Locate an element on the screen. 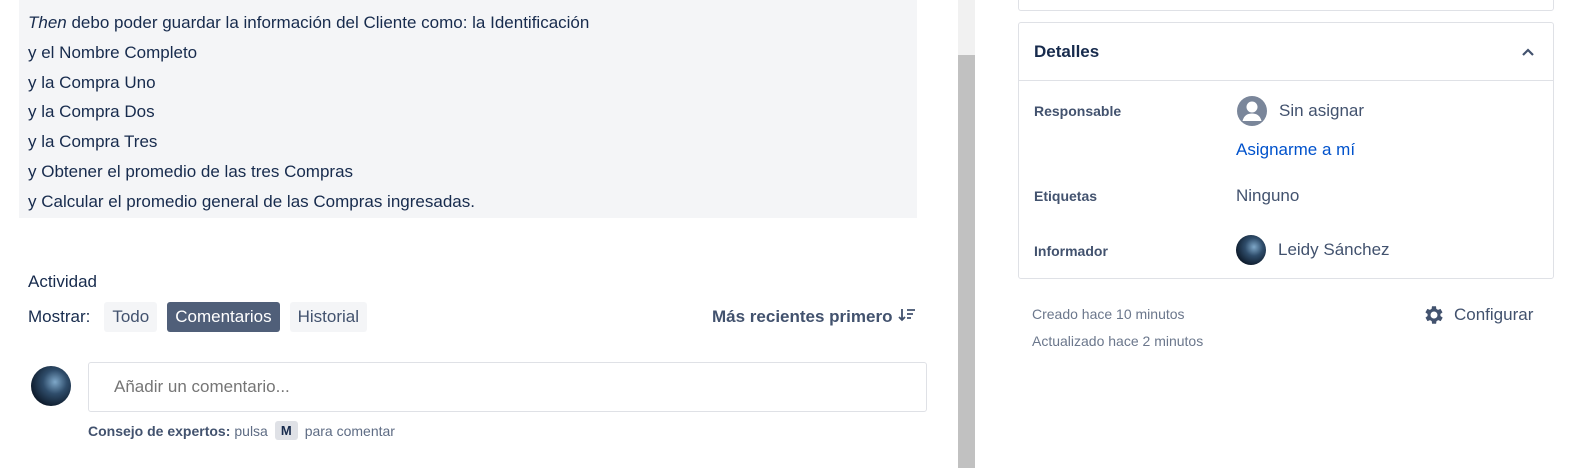  configure-label: Configurar is located at coordinates (1494, 314).